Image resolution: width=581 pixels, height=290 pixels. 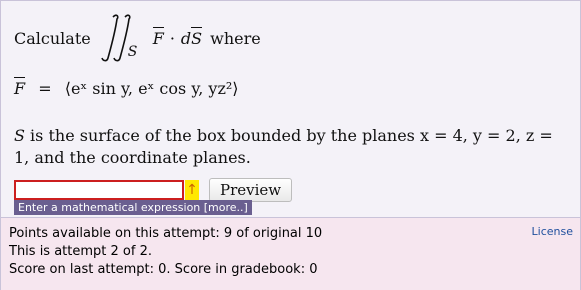 What do you see at coordinates (132, 52) in the screenshot?
I see `integral-subscript: S` at bounding box center [132, 52].